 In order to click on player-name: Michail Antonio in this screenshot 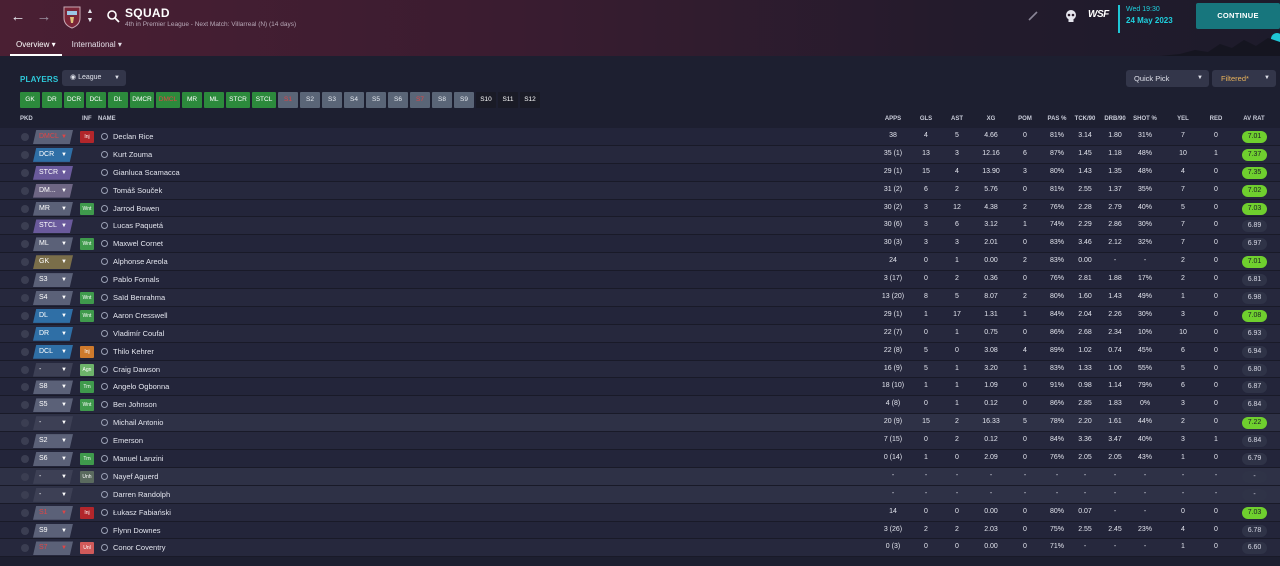, I will do `click(138, 422)`.